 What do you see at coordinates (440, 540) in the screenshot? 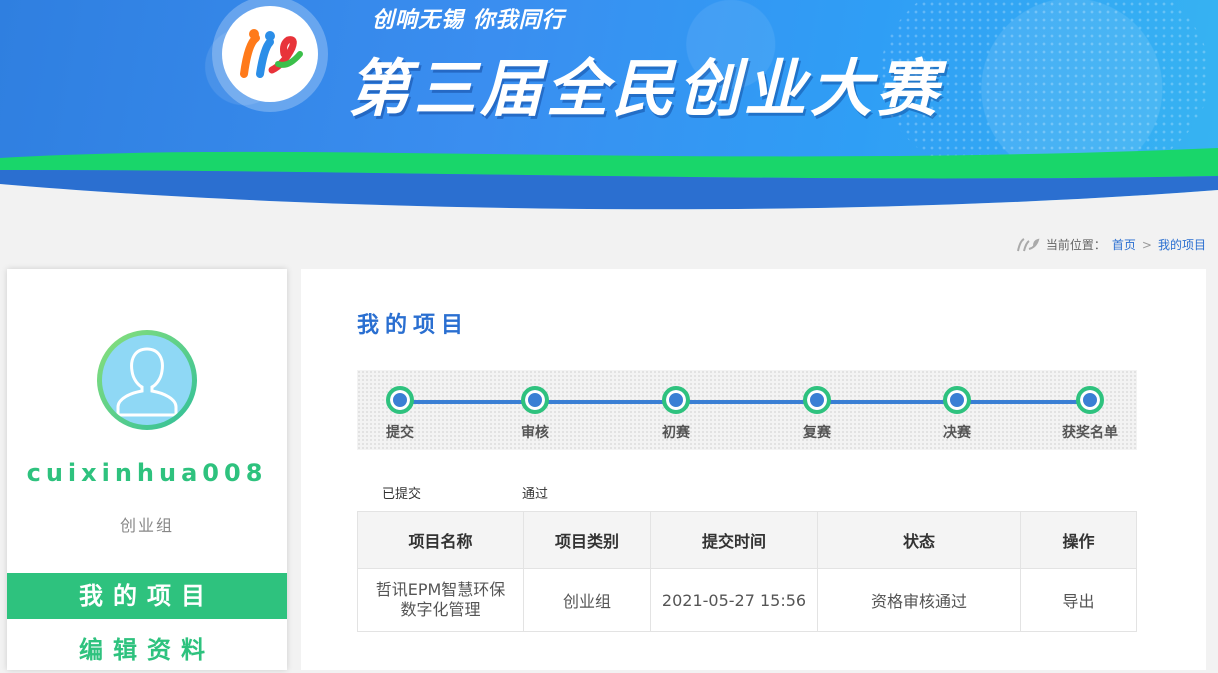
I see `column-header: 项目名称` at bounding box center [440, 540].